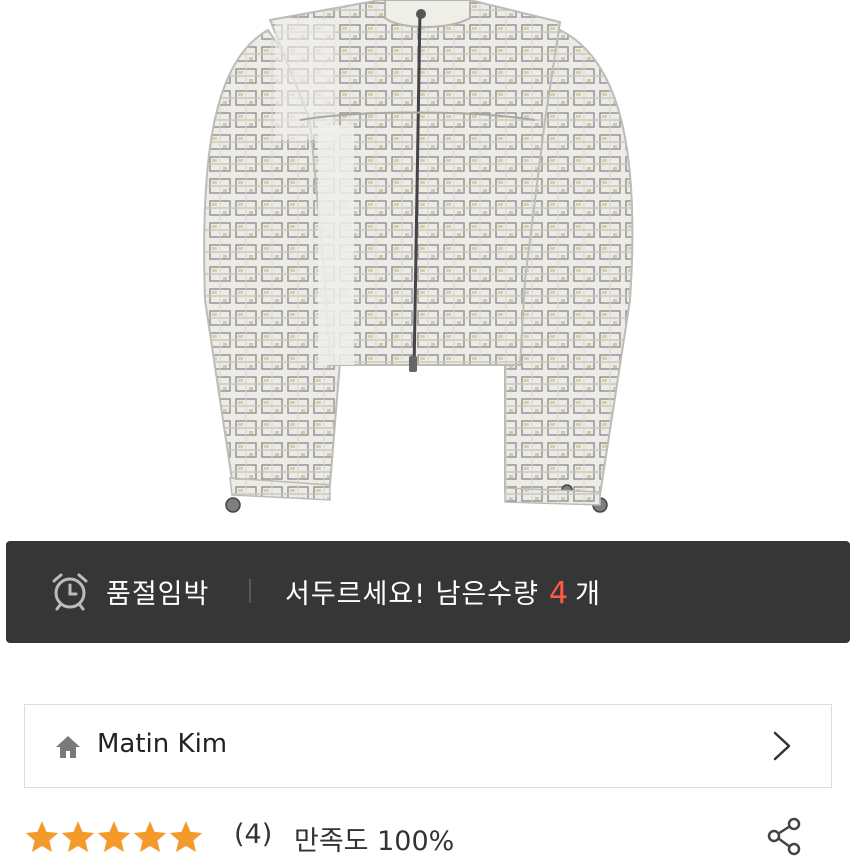 This screenshot has width=856, height=858. I want to click on brand-link-row: Matin Kim, so click(428, 746).